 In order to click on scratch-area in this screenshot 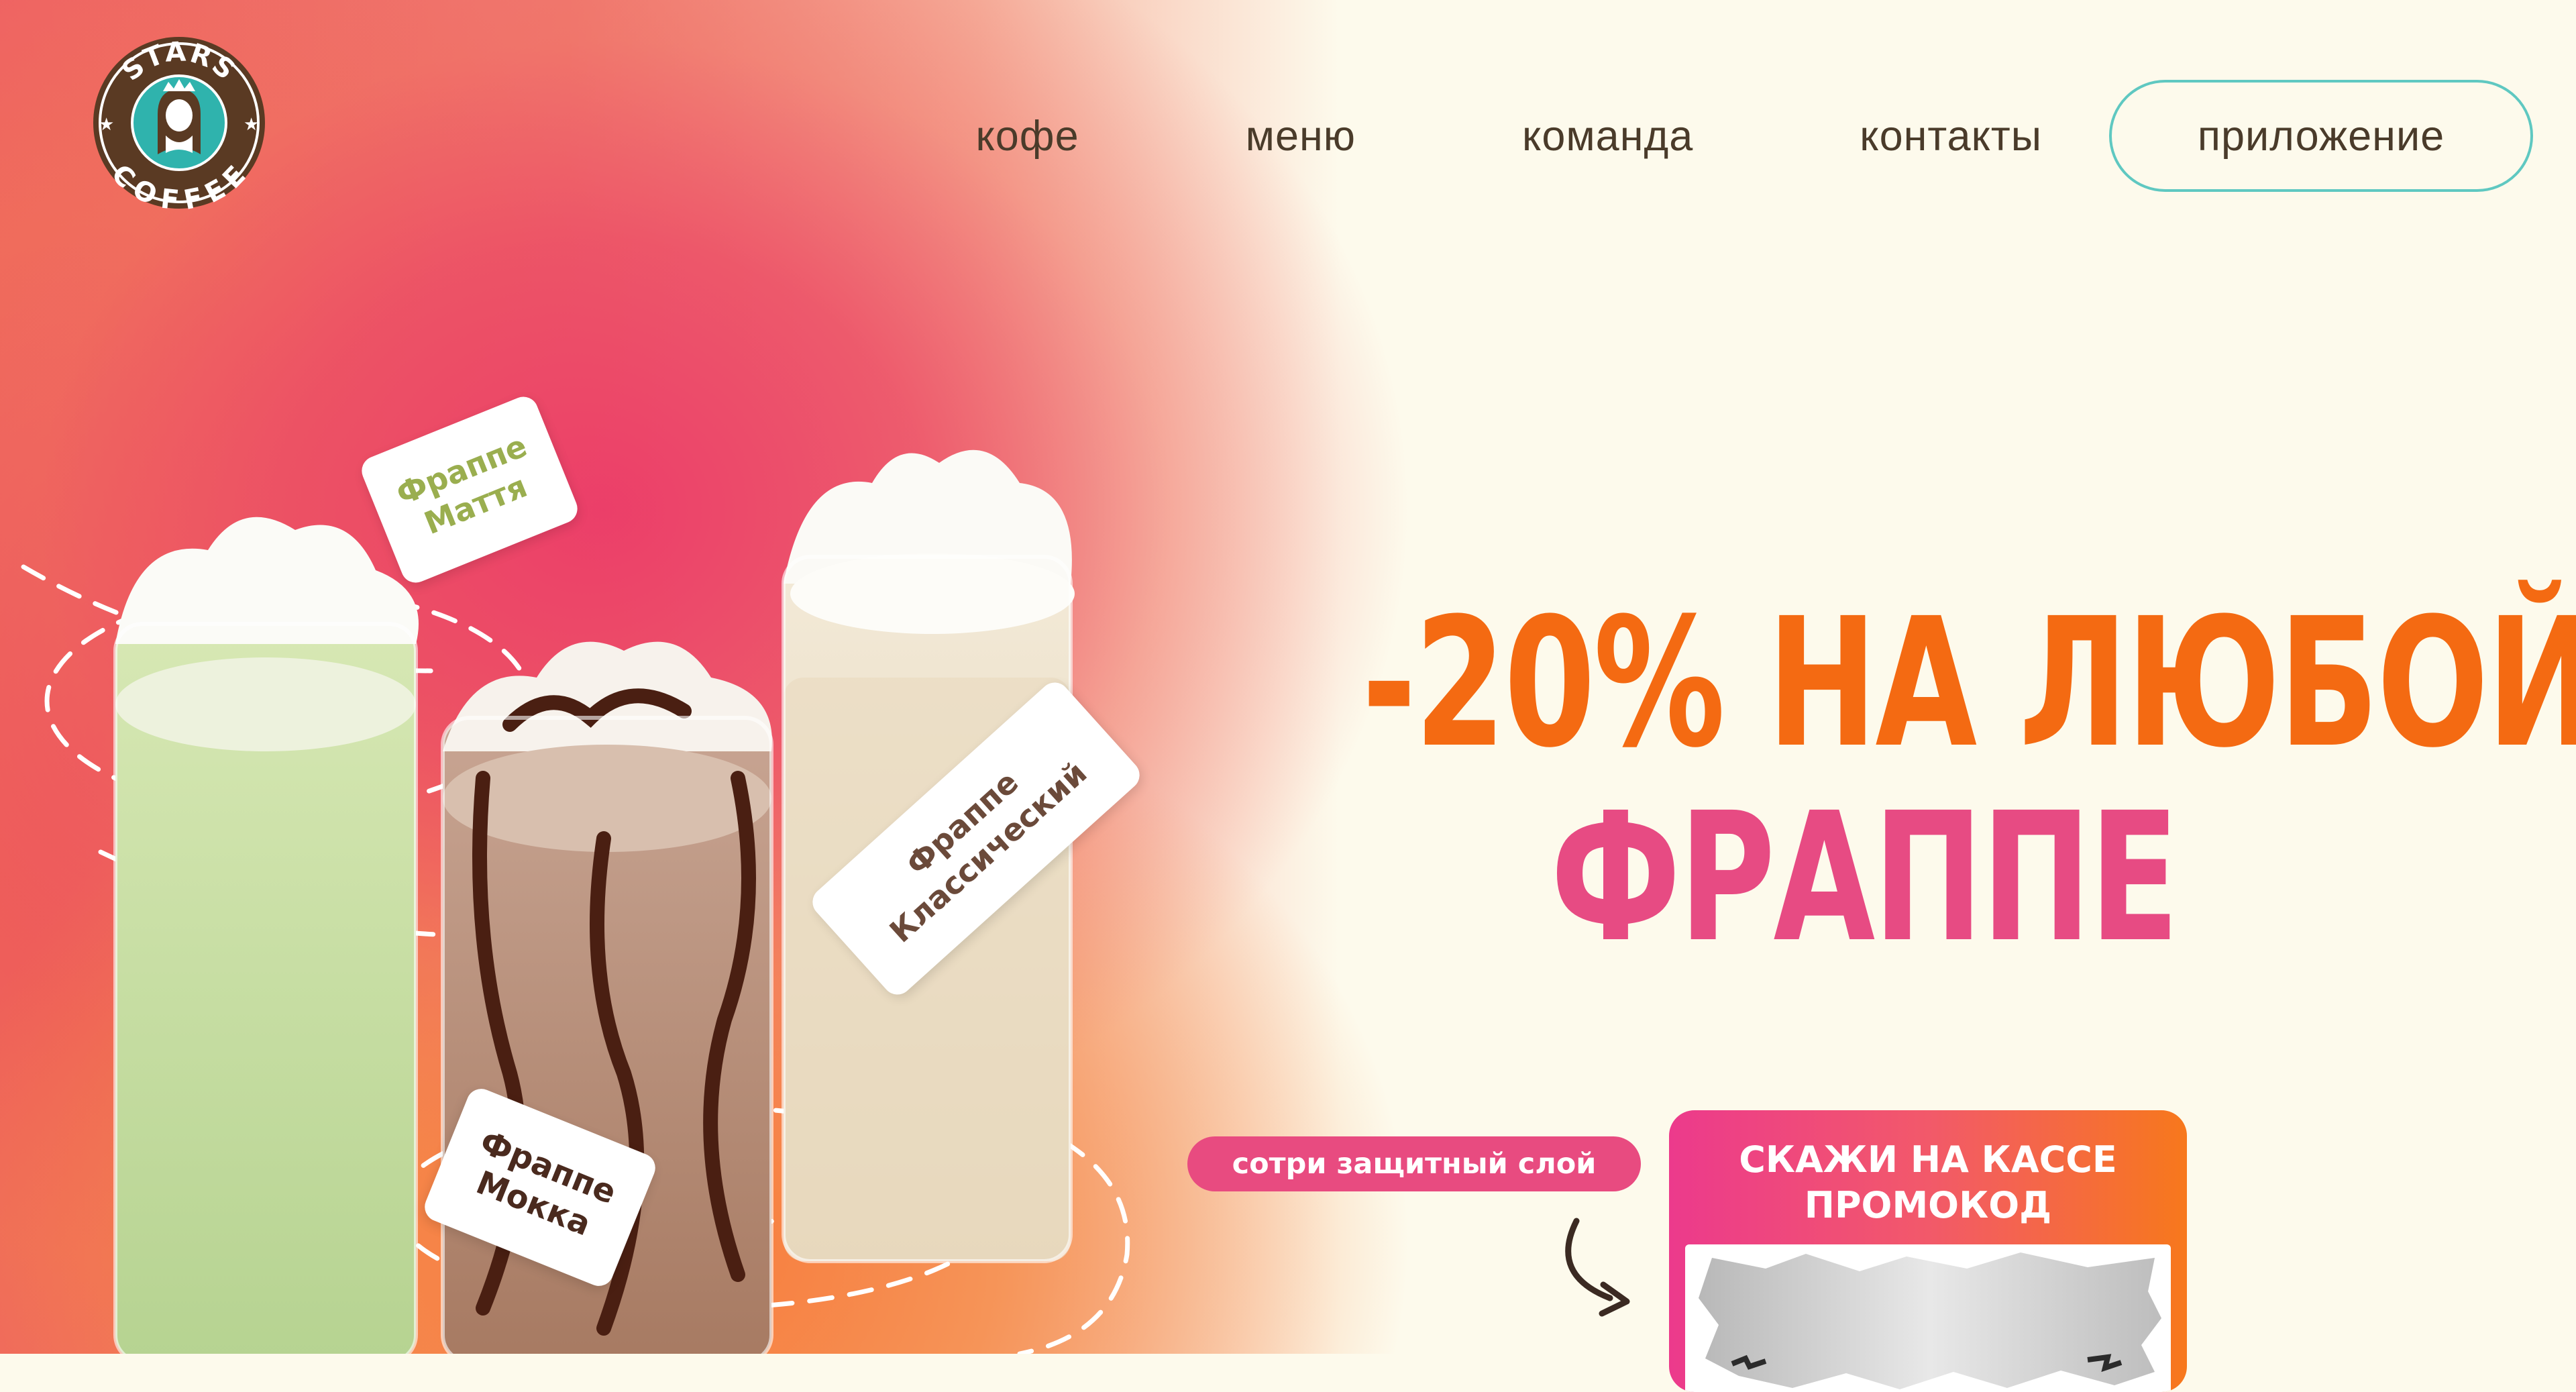, I will do `click(1928, 1318)`.